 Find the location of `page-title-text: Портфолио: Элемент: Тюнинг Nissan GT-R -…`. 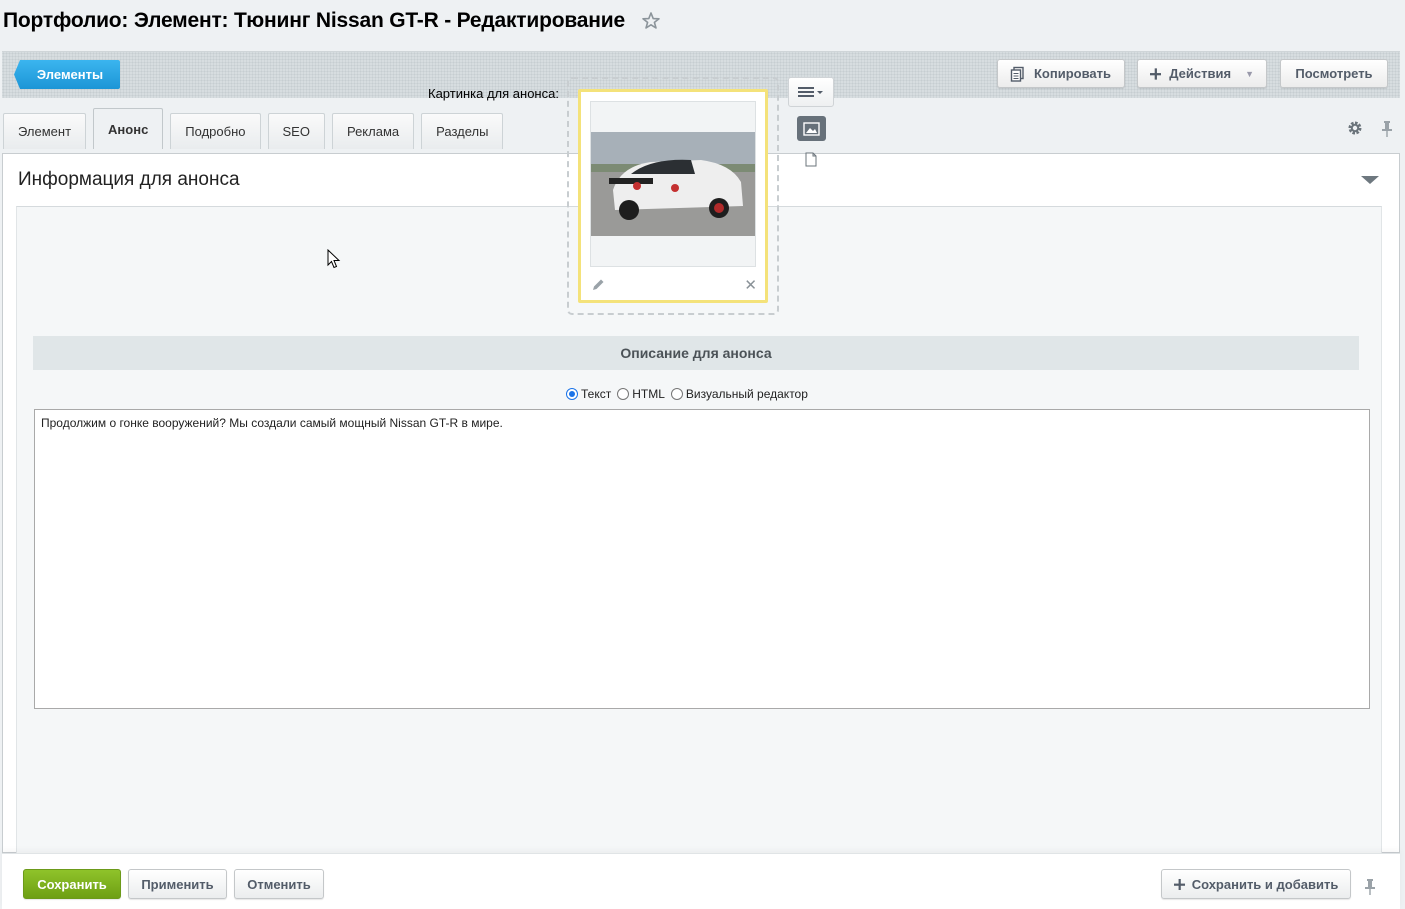

page-title-text: Портфолио: Элемент: Тюнинг Nissan GT-R -… is located at coordinates (314, 20).